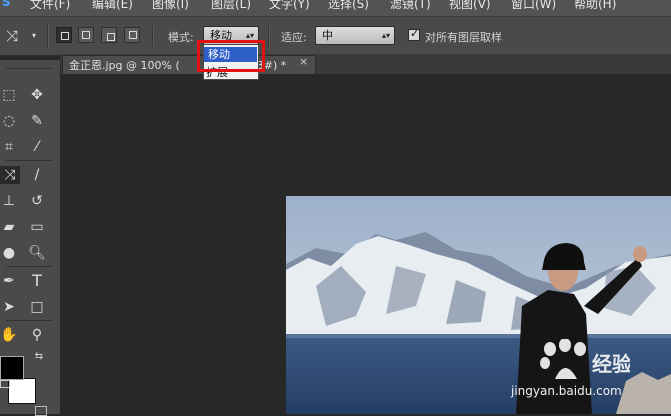 This screenshot has height=416, width=671. I want to click on new-selection-button, so click(64, 35).